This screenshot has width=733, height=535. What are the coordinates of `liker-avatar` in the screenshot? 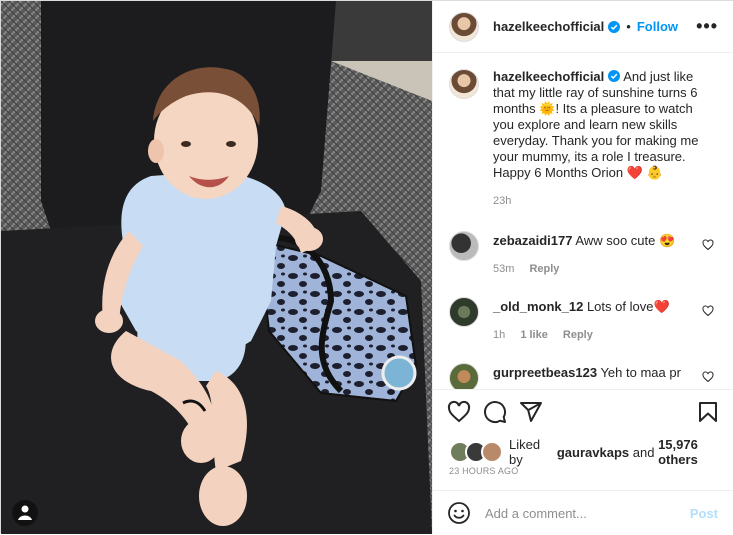 It's located at (492, 452).